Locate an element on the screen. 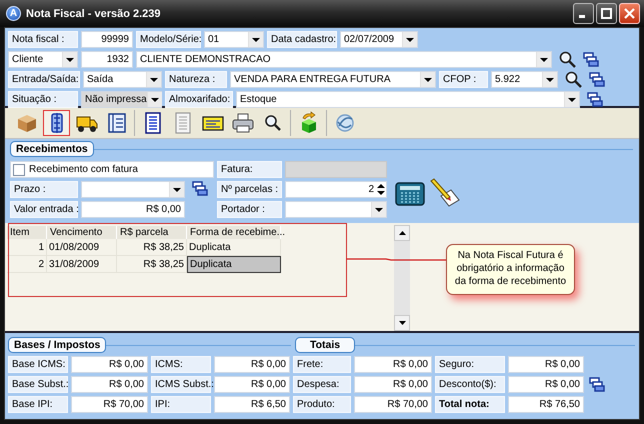  notebook-icon is located at coordinates (117, 123).